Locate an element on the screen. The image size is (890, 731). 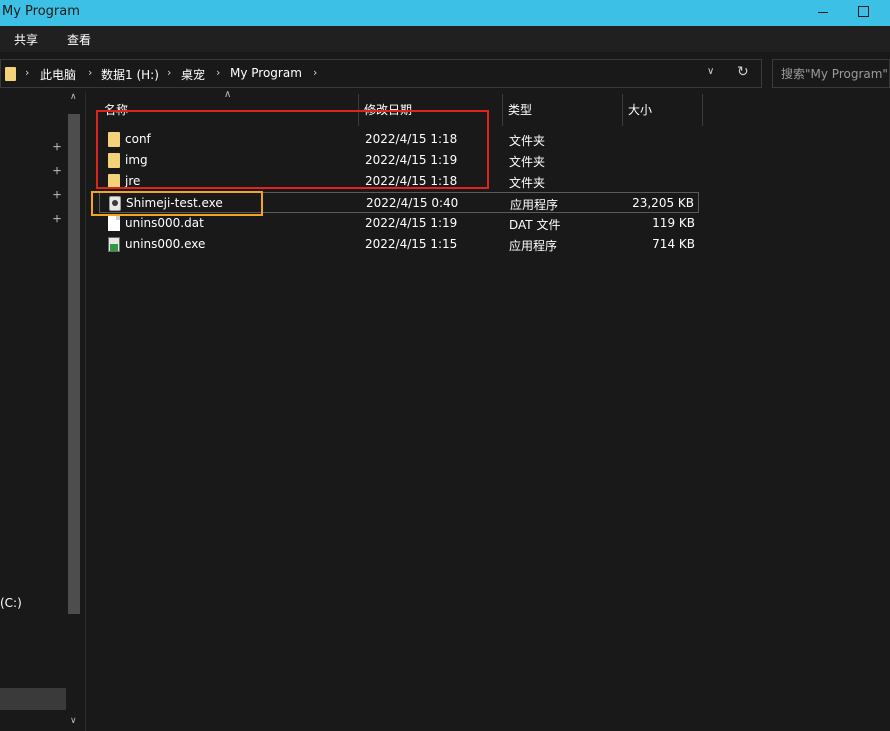
column-header-date: 修改日期 is located at coordinates (388, 109).